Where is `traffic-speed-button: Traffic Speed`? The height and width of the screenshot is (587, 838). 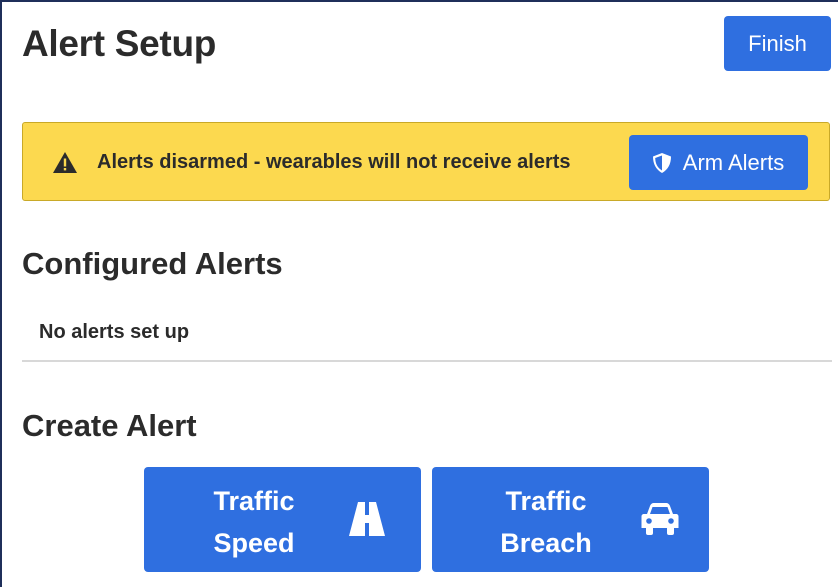
traffic-speed-button: Traffic Speed is located at coordinates (282, 519).